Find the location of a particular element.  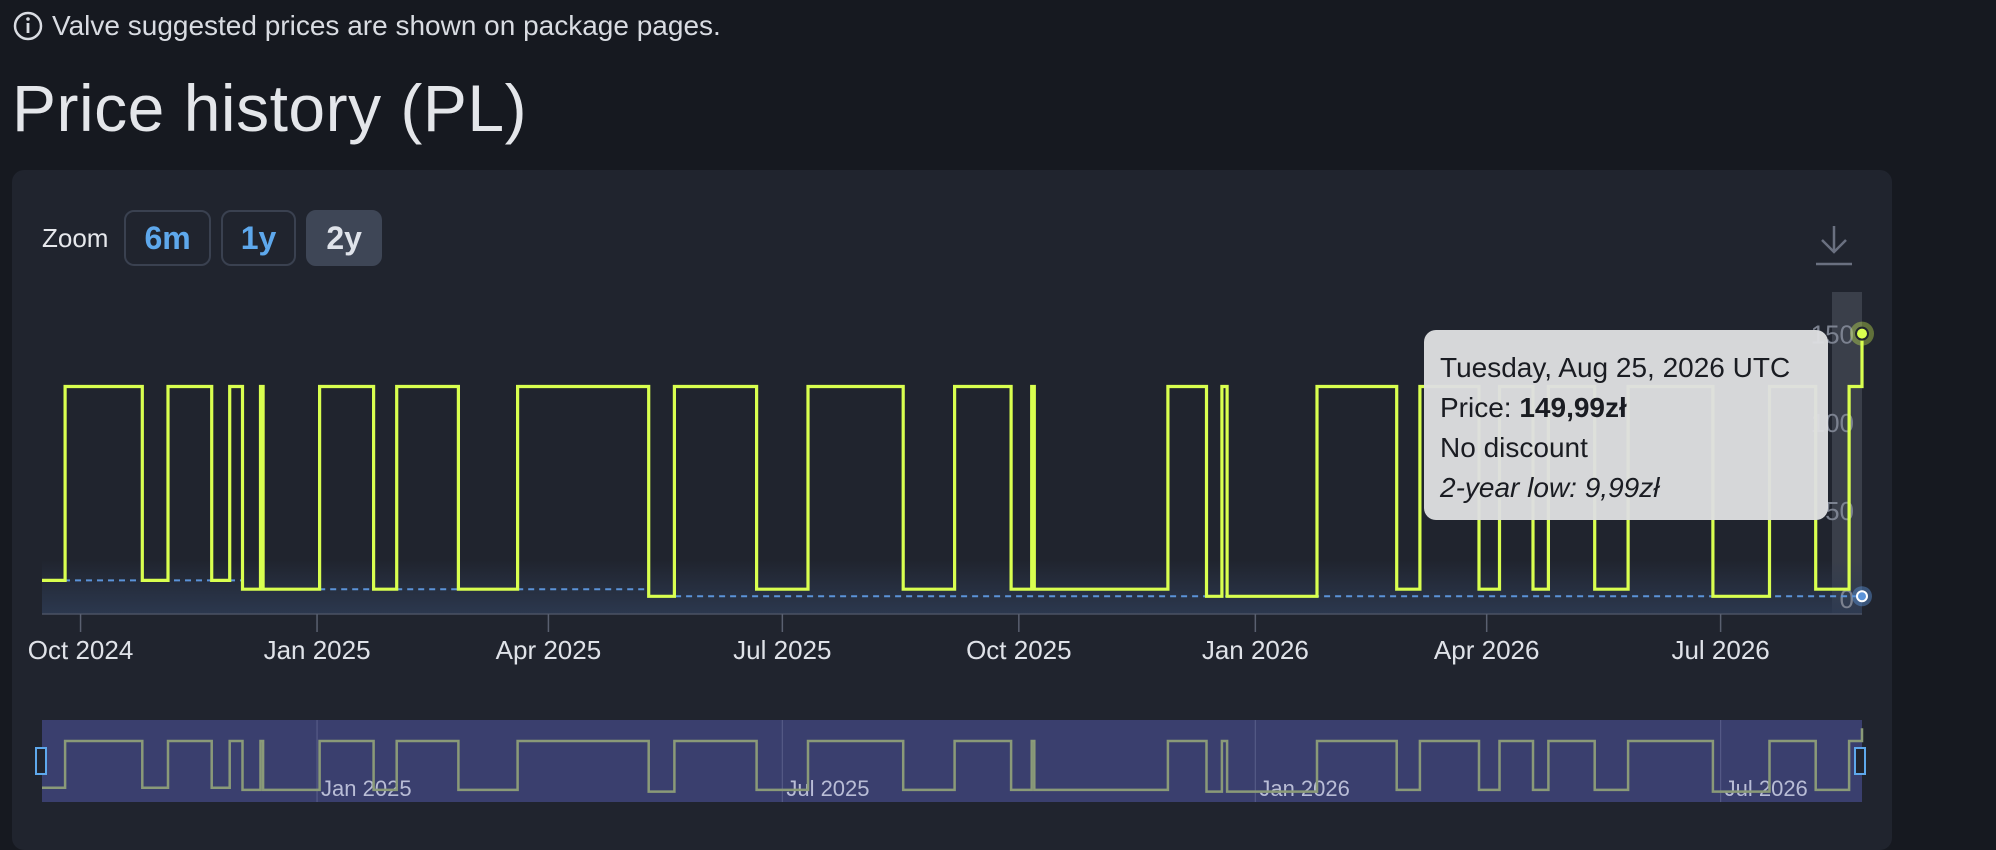

navigator-tick-label: Jan 2025 is located at coordinates (366, 788).